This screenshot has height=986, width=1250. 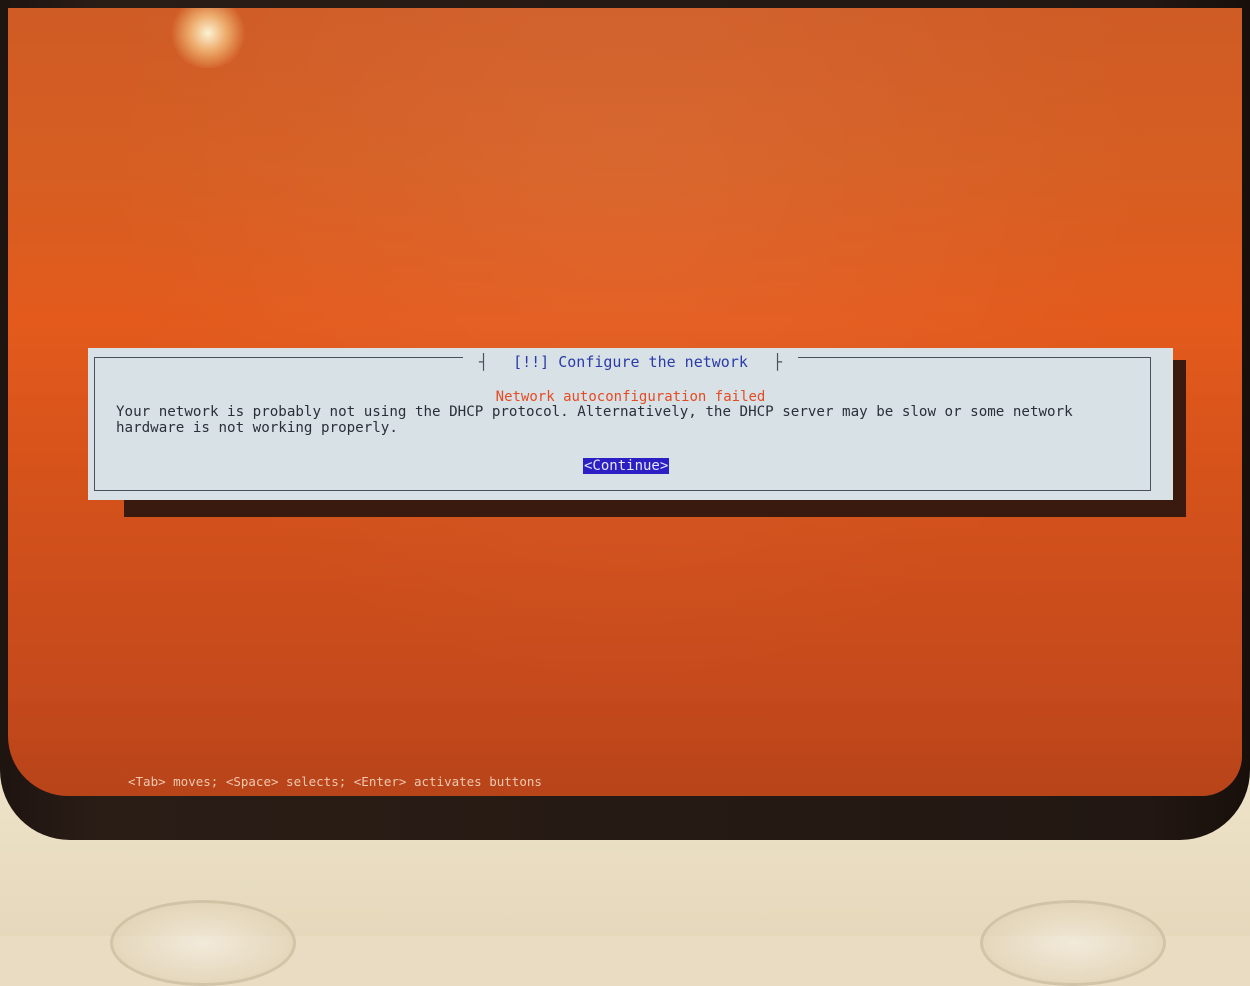 I want to click on title-right-bar: ├, so click(x=777, y=362).